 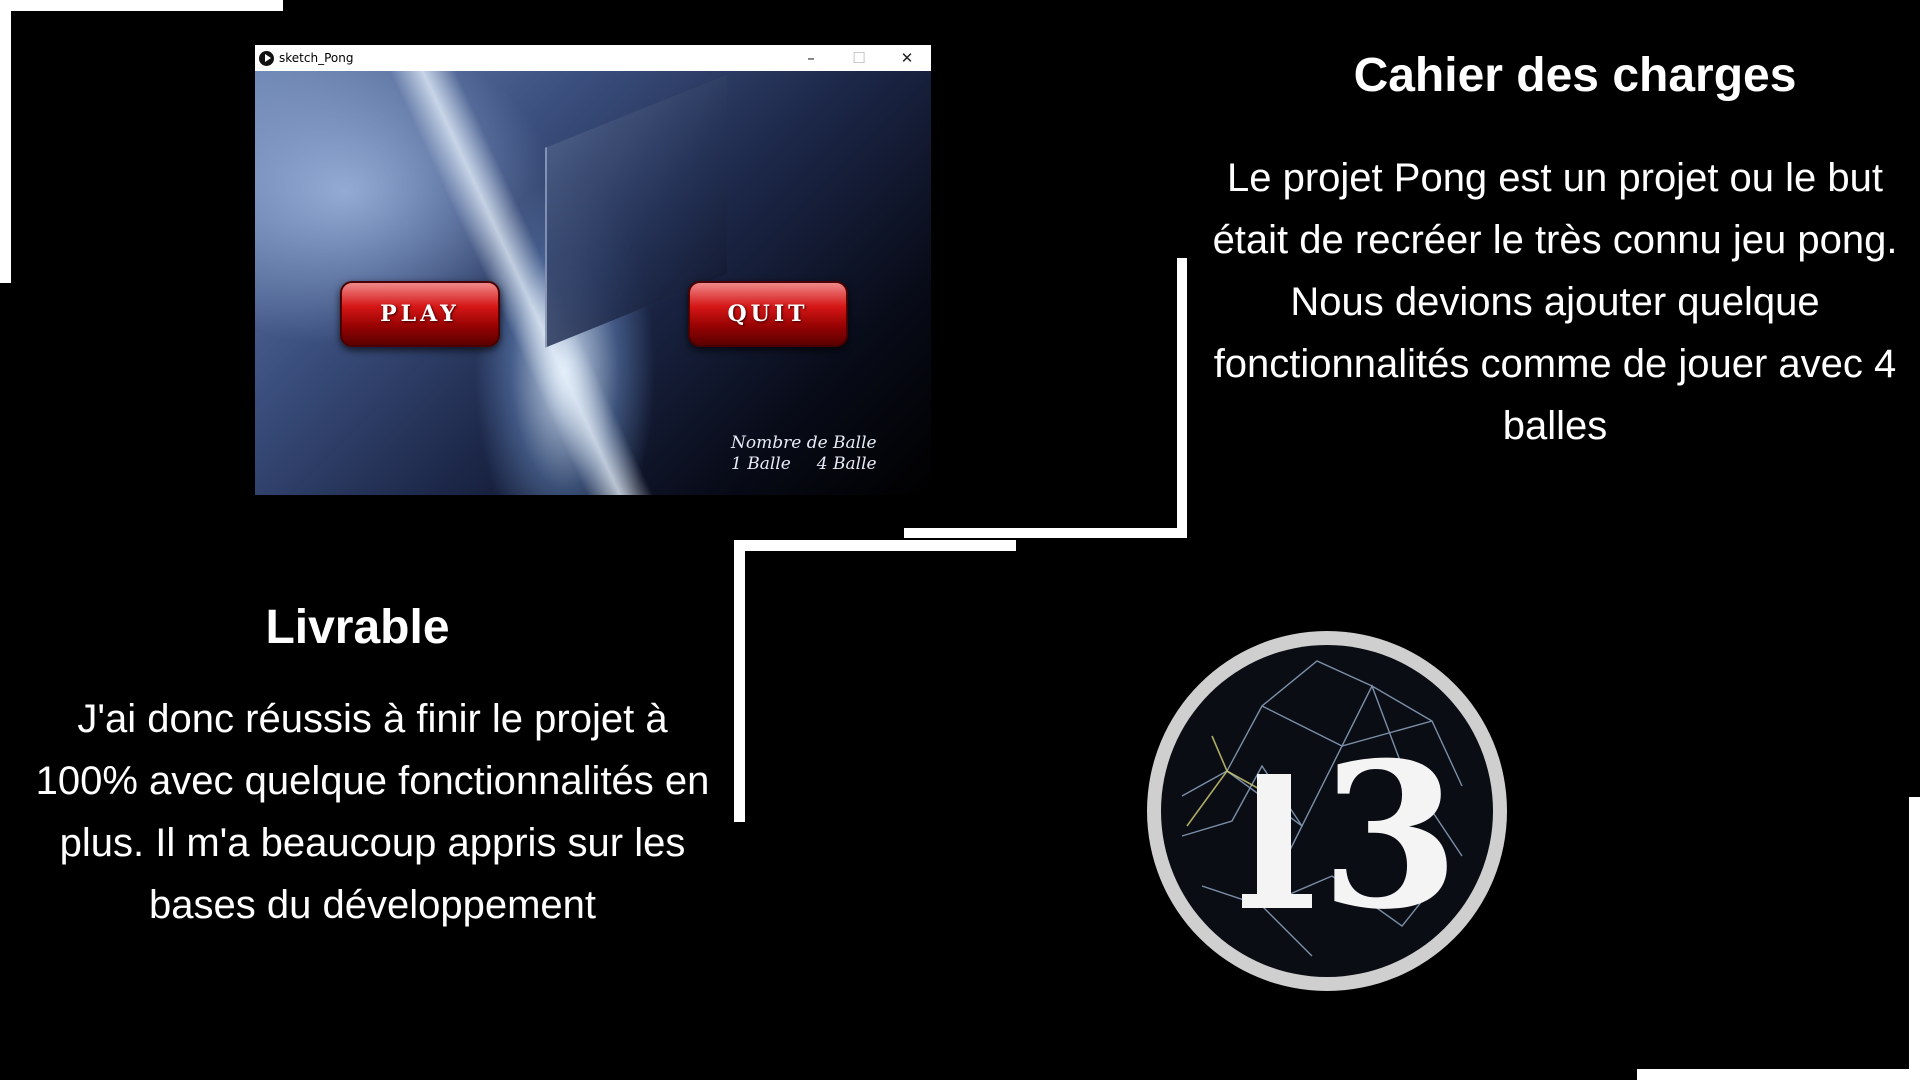 I want to click on connector-line-lower-horizontal, so click(x=875, y=545).